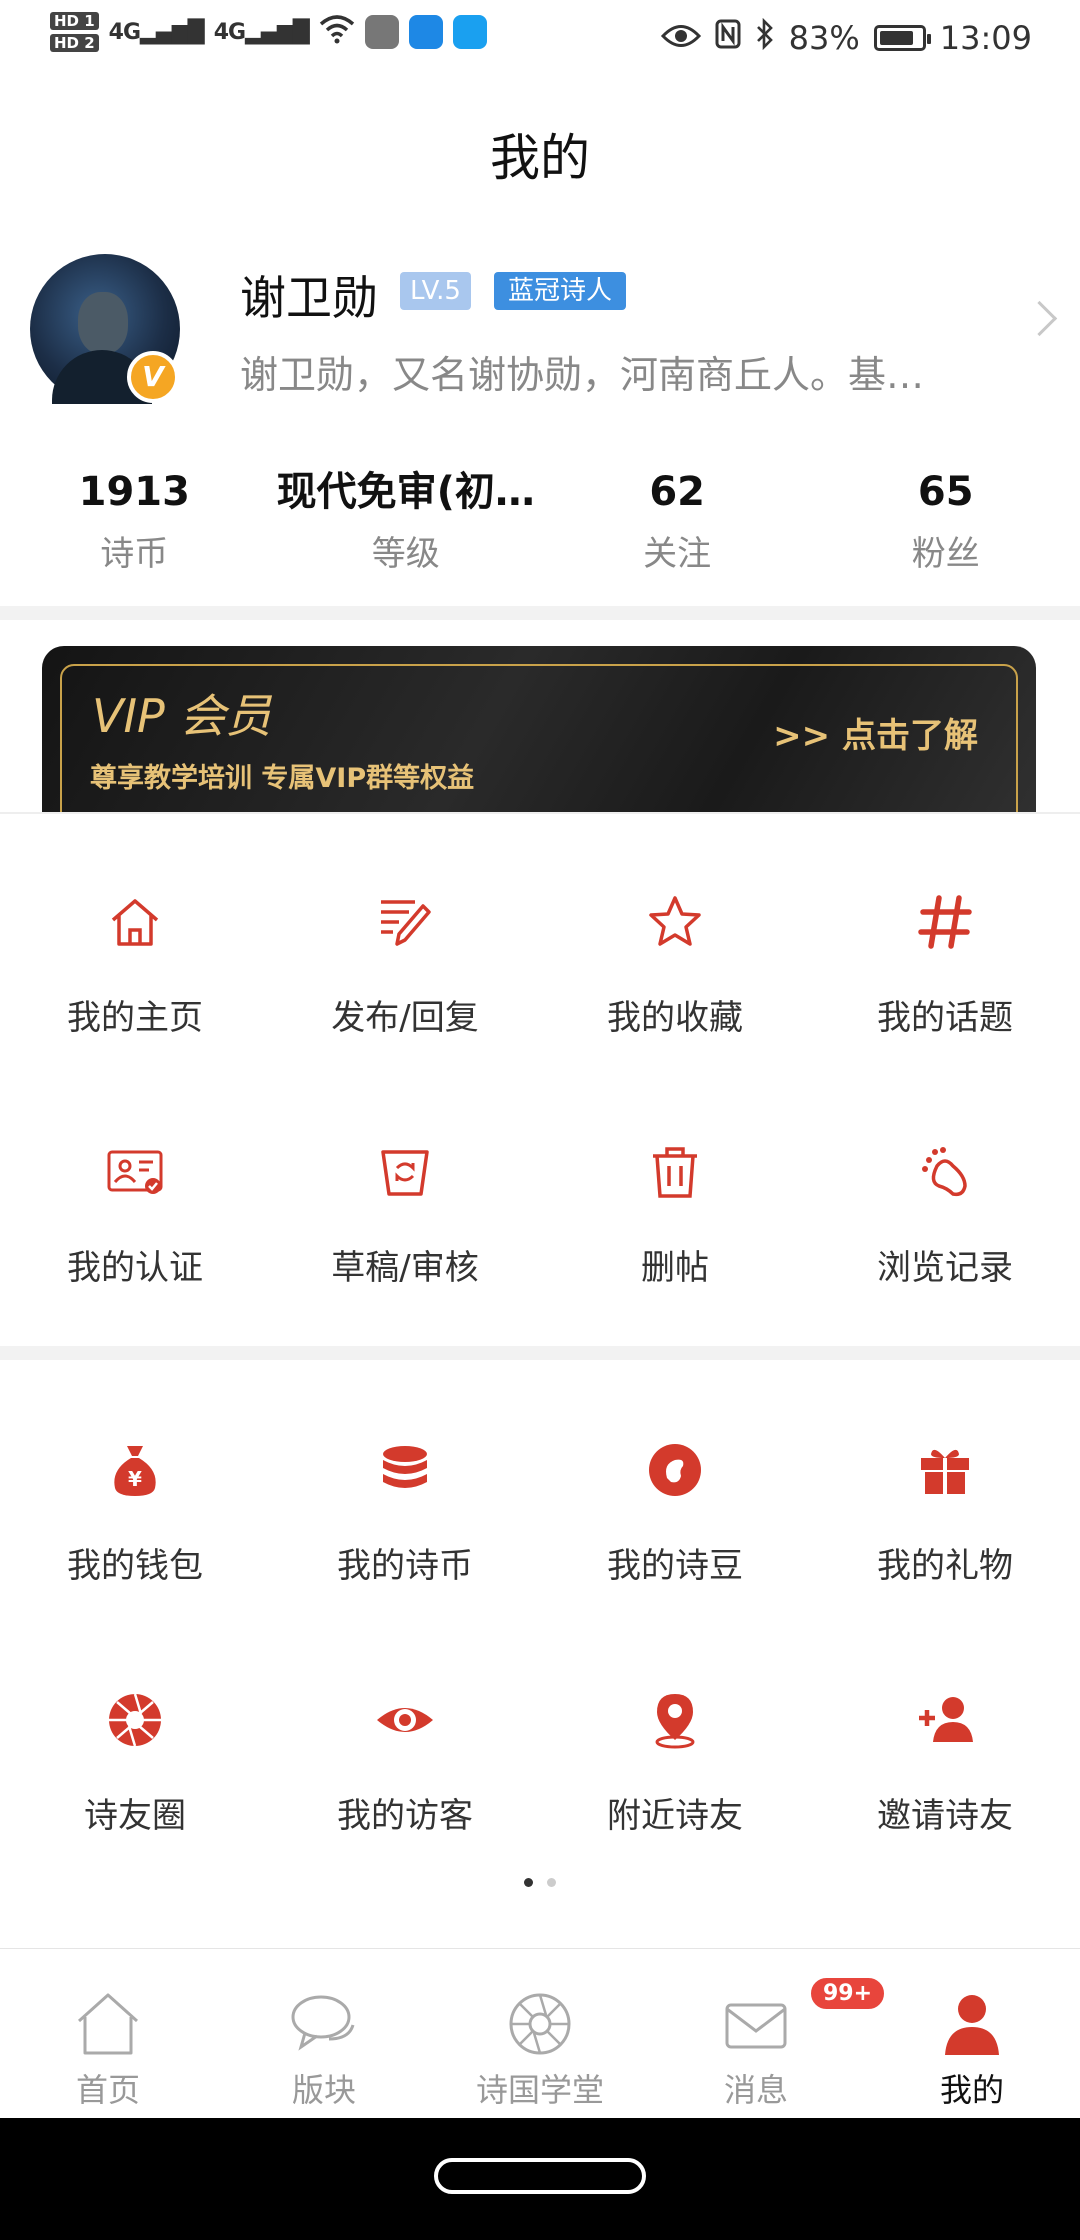 The width and height of the screenshot is (1080, 2240). I want to click on trash-icon, so click(675, 1172).